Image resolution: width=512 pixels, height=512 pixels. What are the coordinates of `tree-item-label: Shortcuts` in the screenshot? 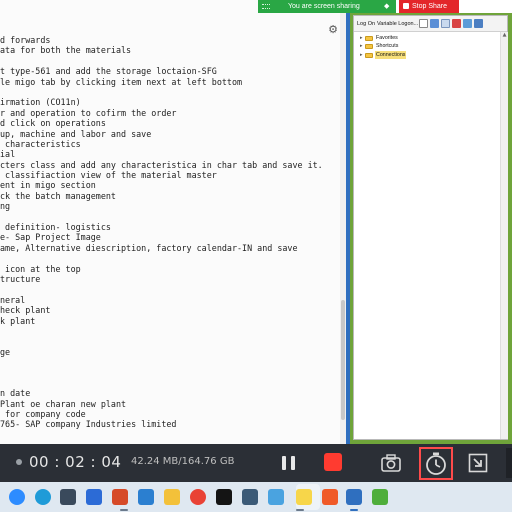 It's located at (387, 46).